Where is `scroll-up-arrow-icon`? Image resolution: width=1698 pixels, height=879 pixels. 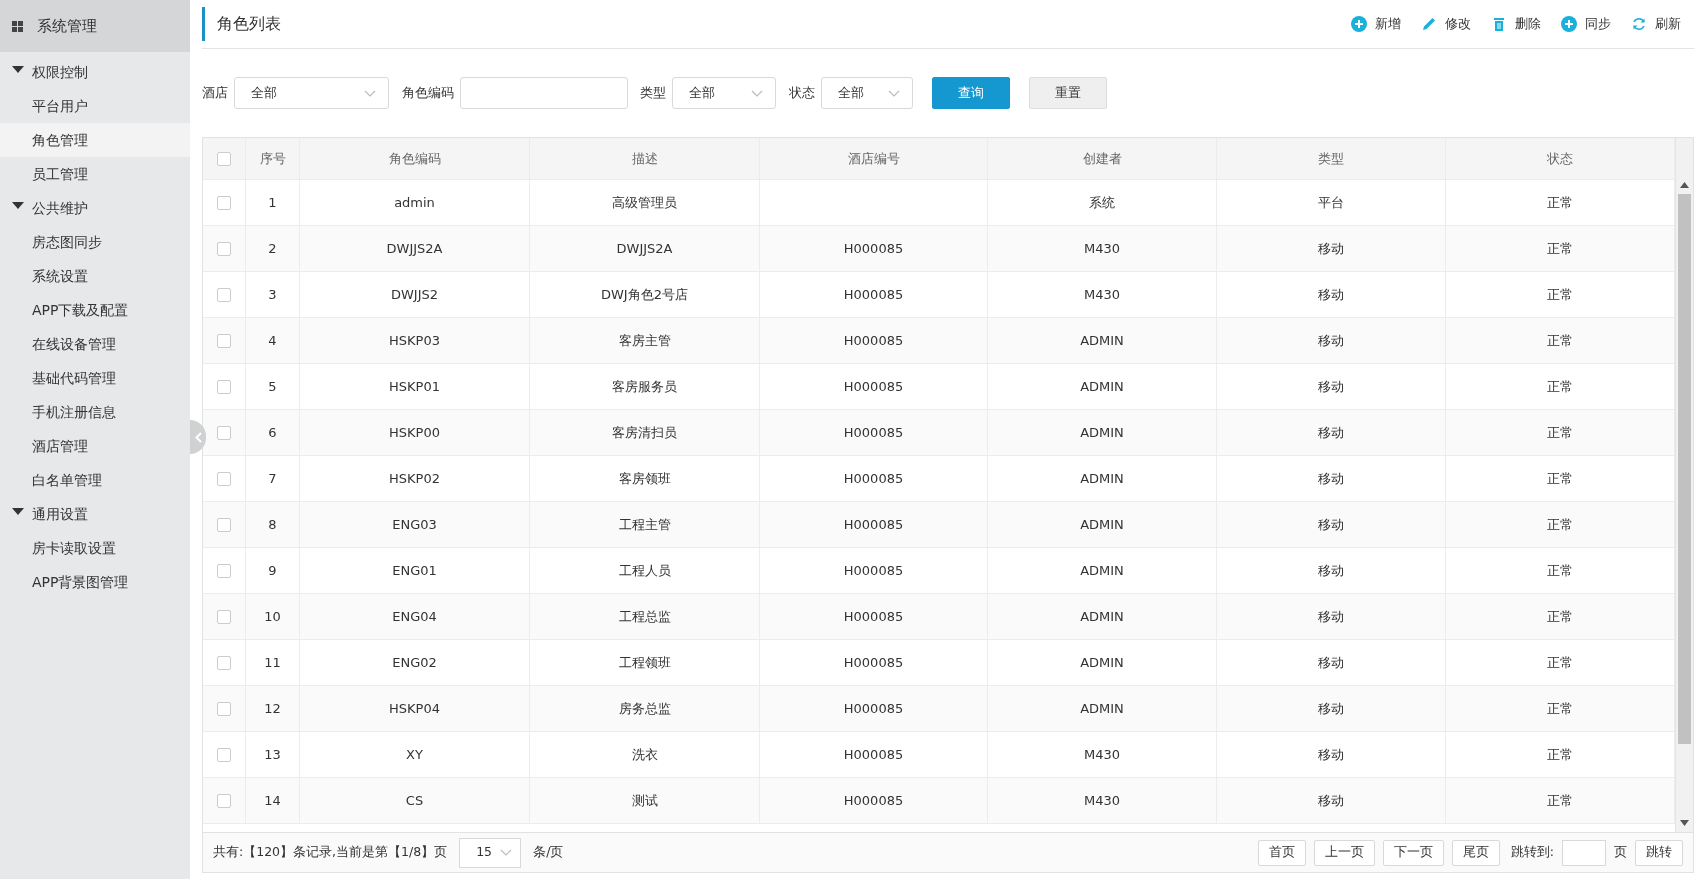
scroll-up-arrow-icon is located at coordinates (1684, 185).